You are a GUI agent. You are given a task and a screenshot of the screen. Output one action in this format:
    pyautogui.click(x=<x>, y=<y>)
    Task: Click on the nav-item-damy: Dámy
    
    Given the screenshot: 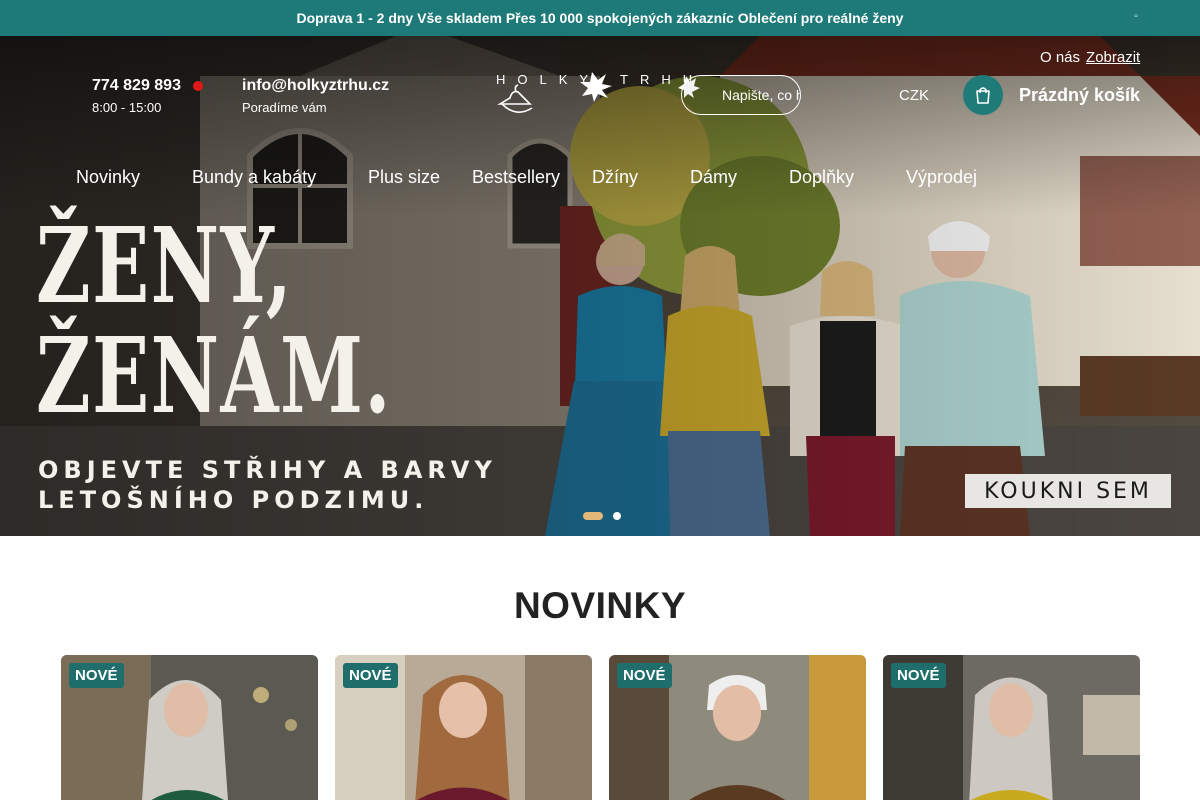 What is the action you would take?
    pyautogui.click(x=713, y=177)
    